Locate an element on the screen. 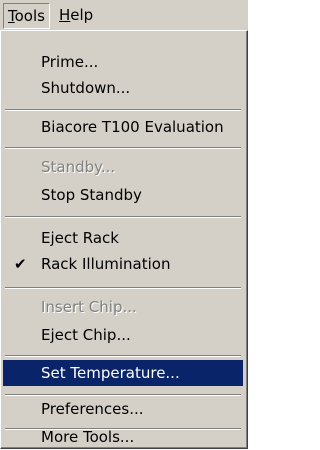 This screenshot has width=320, height=450. menu-help-mnemonic: H is located at coordinates (65, 15).